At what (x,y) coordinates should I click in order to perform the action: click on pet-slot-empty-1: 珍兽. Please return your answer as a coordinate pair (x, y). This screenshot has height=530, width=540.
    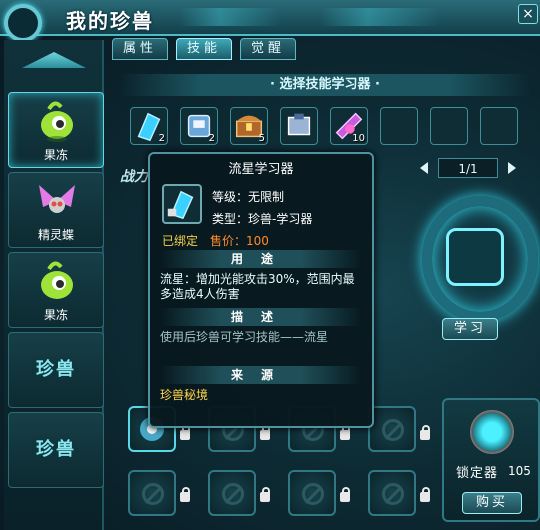
    Looking at the image, I should click on (56, 370).